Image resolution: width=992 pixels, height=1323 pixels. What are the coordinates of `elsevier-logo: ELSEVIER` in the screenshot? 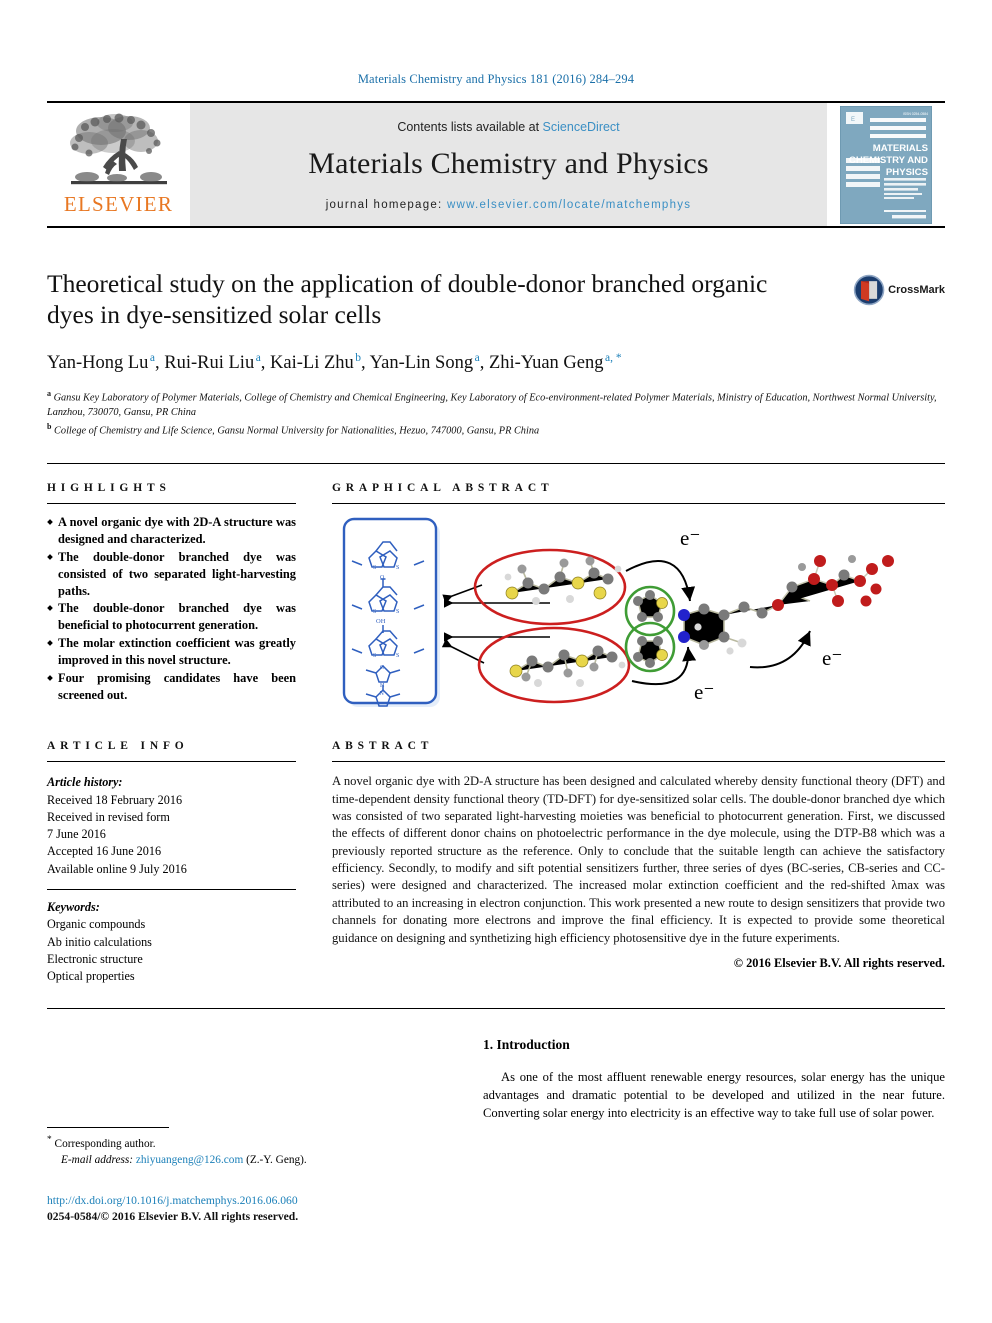 It's located at (118, 164).